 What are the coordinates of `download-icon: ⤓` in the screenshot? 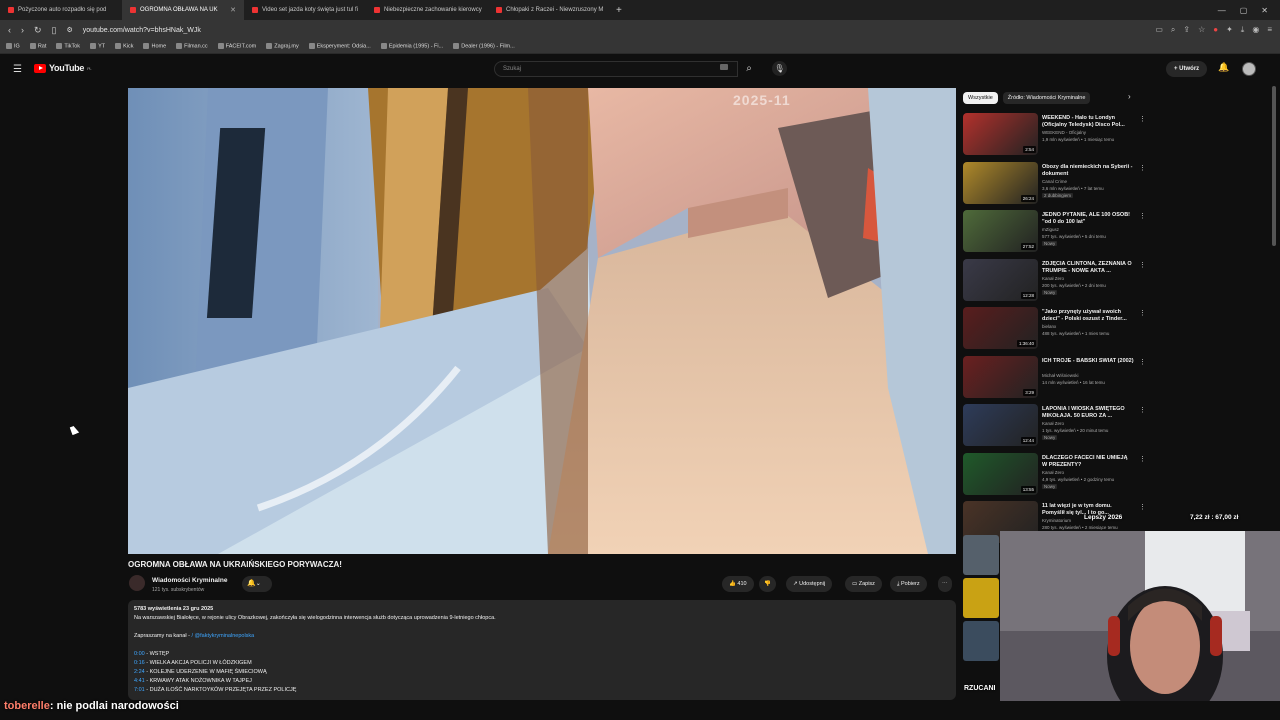 It's located at (1243, 30).